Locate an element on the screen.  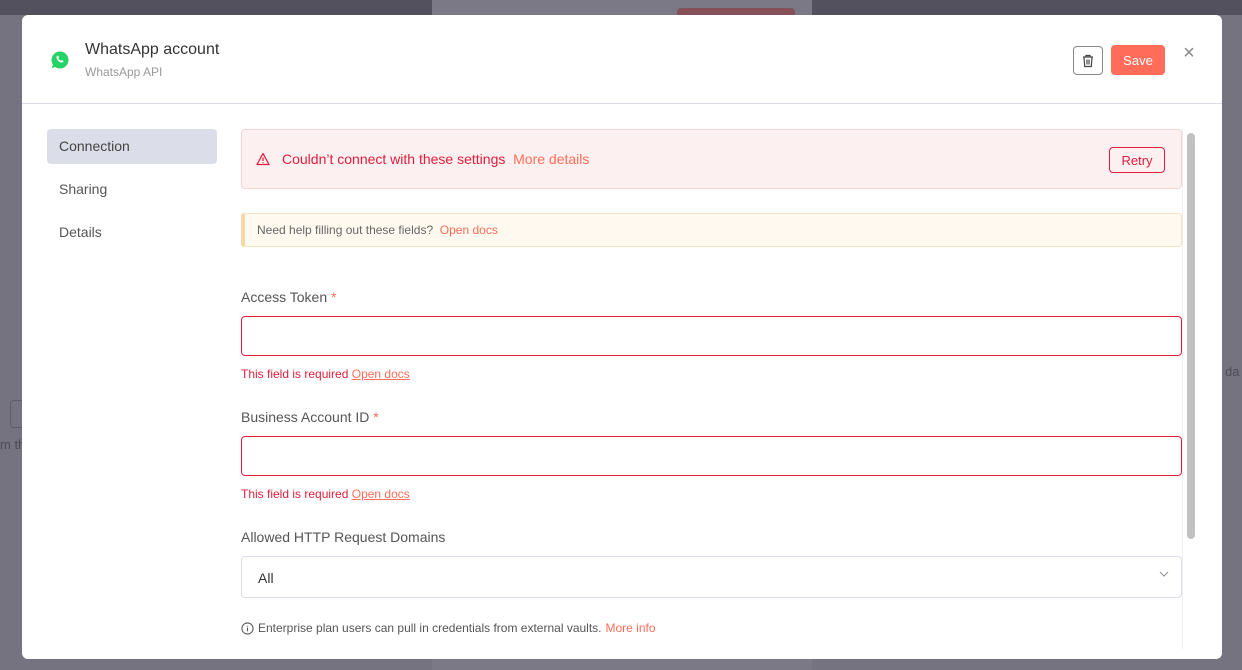
sidebar: Connection Sharing Details is located at coordinates (132, 193).